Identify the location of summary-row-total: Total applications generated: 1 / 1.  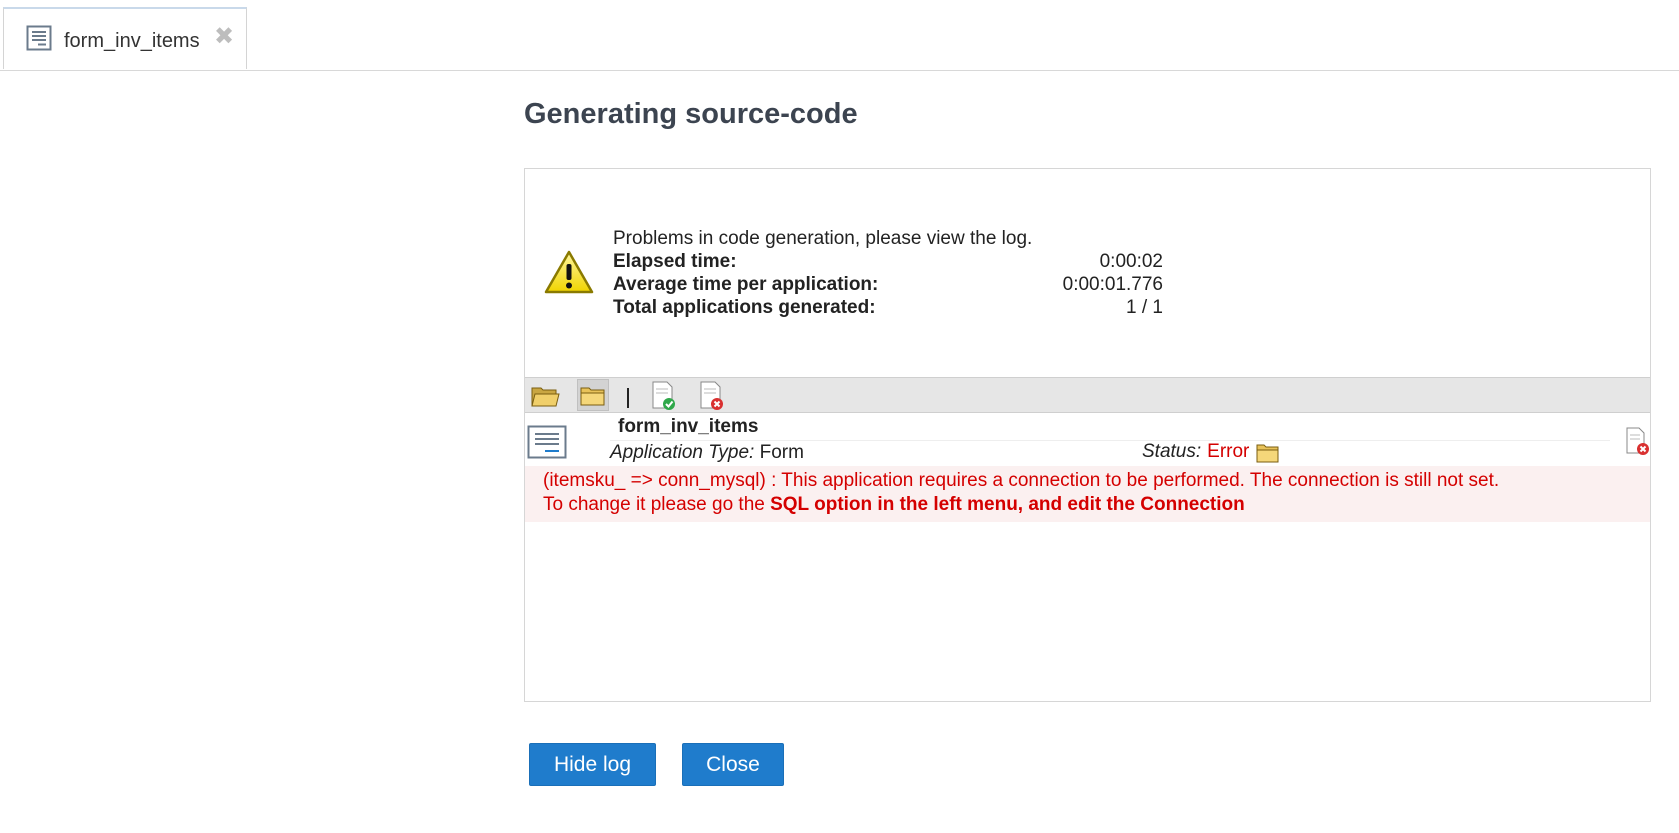
(888, 307).